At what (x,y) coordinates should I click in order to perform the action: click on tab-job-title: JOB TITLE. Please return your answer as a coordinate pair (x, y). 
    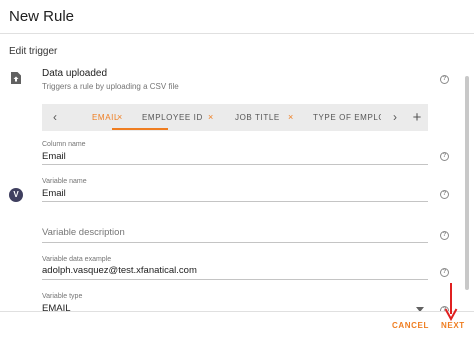
    Looking at the image, I should click on (257, 117).